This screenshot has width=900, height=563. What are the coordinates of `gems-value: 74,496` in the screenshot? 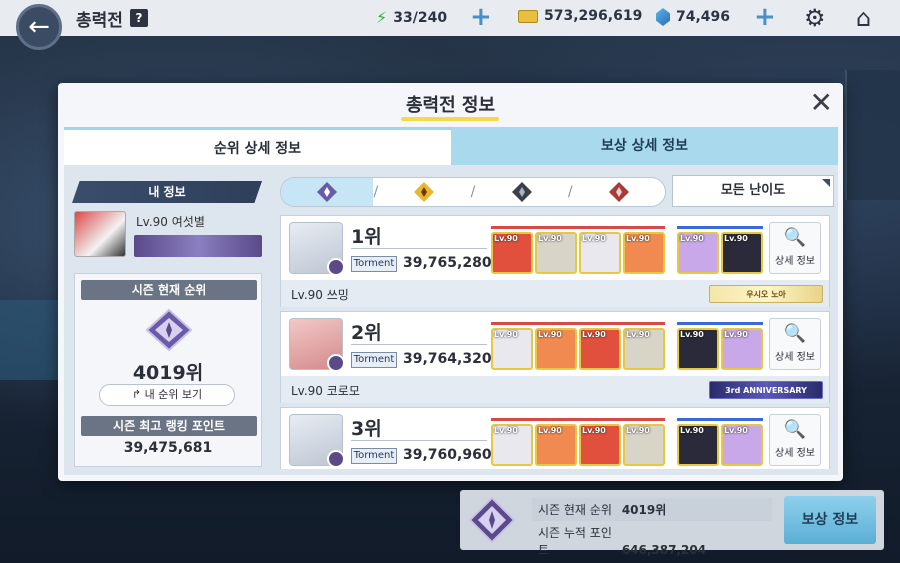 It's located at (703, 17).